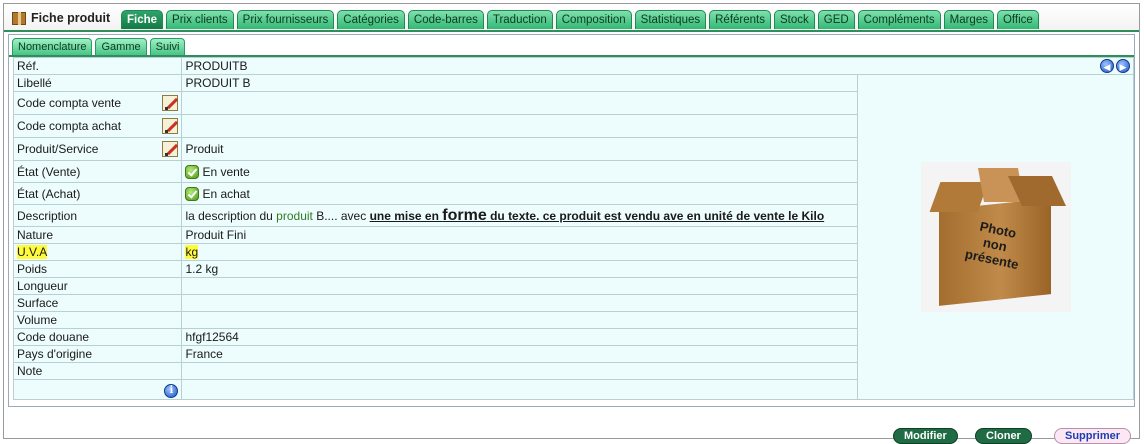 The height and width of the screenshot is (444, 1144). What do you see at coordinates (520, 83) in the screenshot?
I see `field-value-libelle: PRODUIT B` at bounding box center [520, 83].